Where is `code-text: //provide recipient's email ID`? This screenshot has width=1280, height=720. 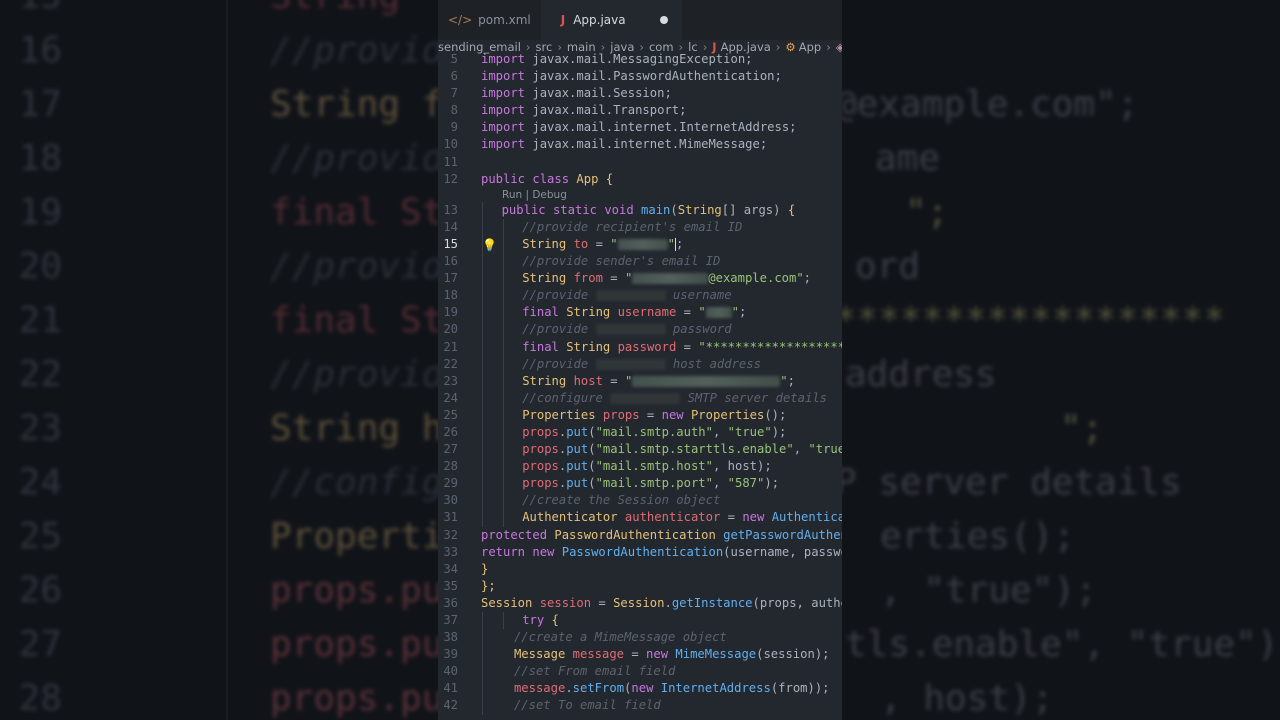
code-text: //provide recipient's email ID is located at coordinates (632, 226).